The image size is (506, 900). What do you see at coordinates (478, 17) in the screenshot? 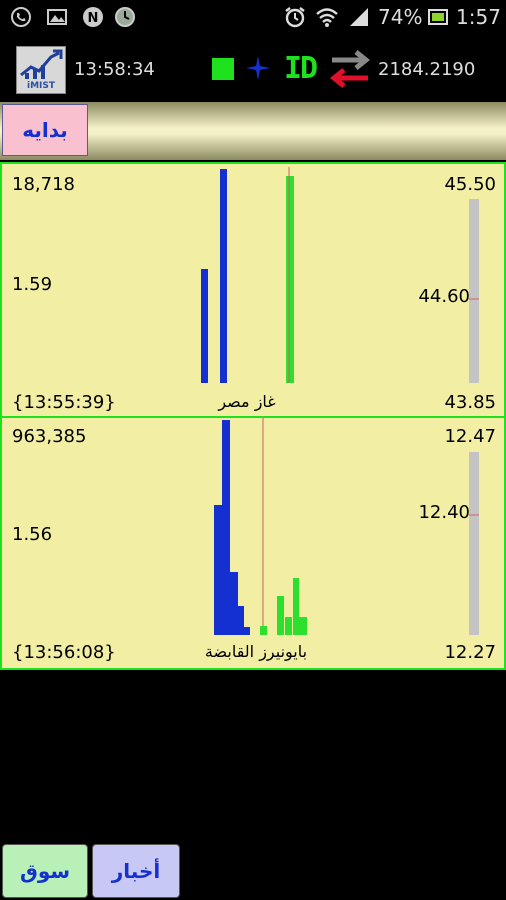
I see `clock-time: 1:57` at bounding box center [478, 17].